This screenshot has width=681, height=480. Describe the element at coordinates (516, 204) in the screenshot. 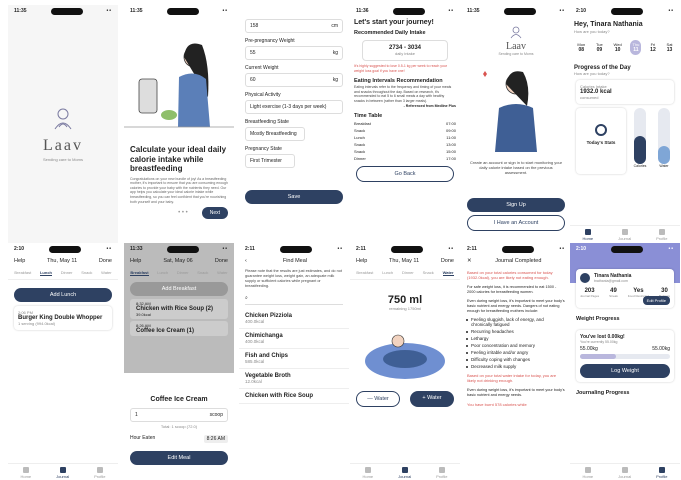

I see `signup-button: Sign Up` at that location.